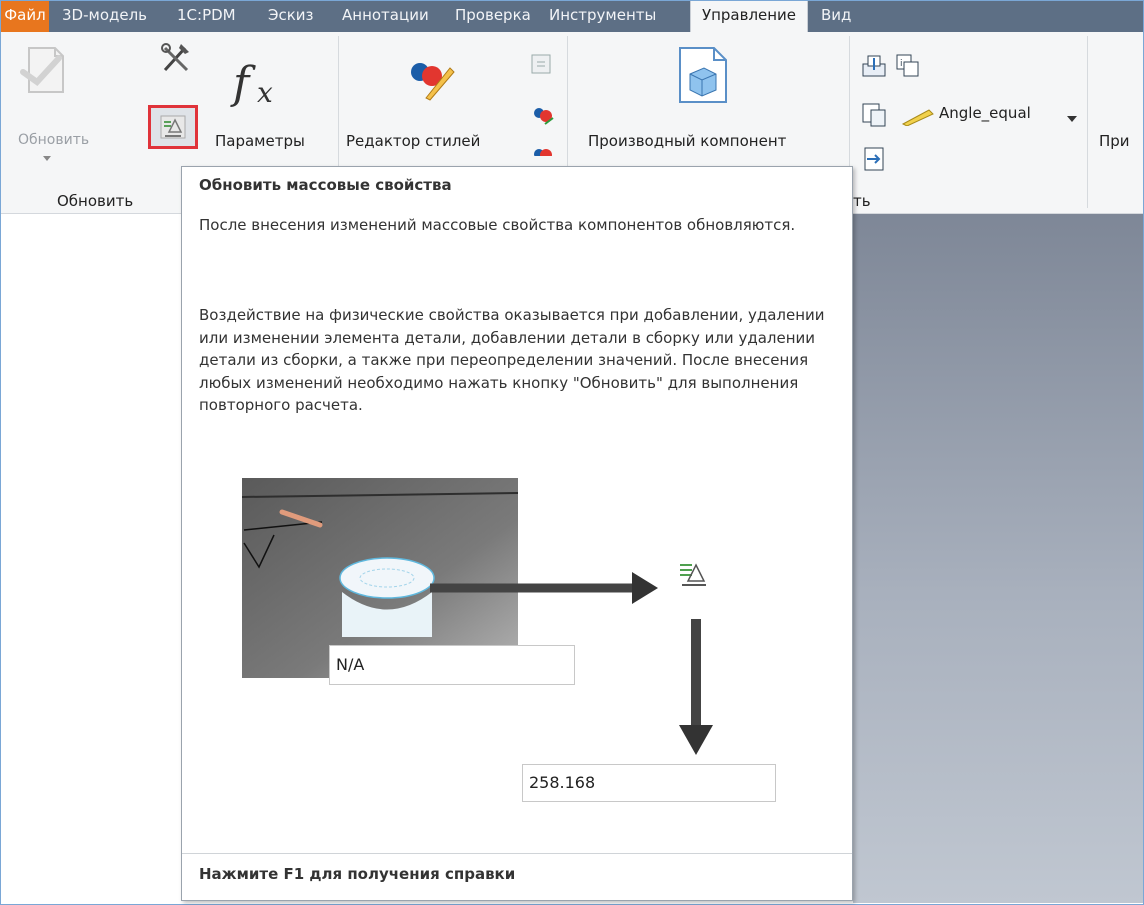  What do you see at coordinates (493, 16) in the screenshot?
I see `tab-check: Проверка` at bounding box center [493, 16].